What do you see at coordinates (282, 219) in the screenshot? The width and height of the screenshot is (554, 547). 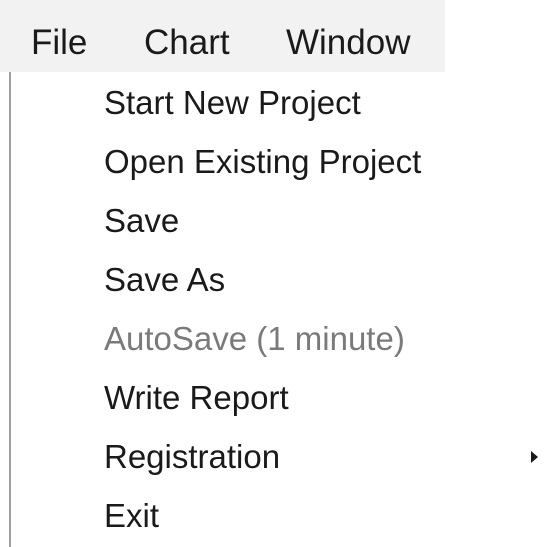 I see `menu-item-save: Save` at bounding box center [282, 219].